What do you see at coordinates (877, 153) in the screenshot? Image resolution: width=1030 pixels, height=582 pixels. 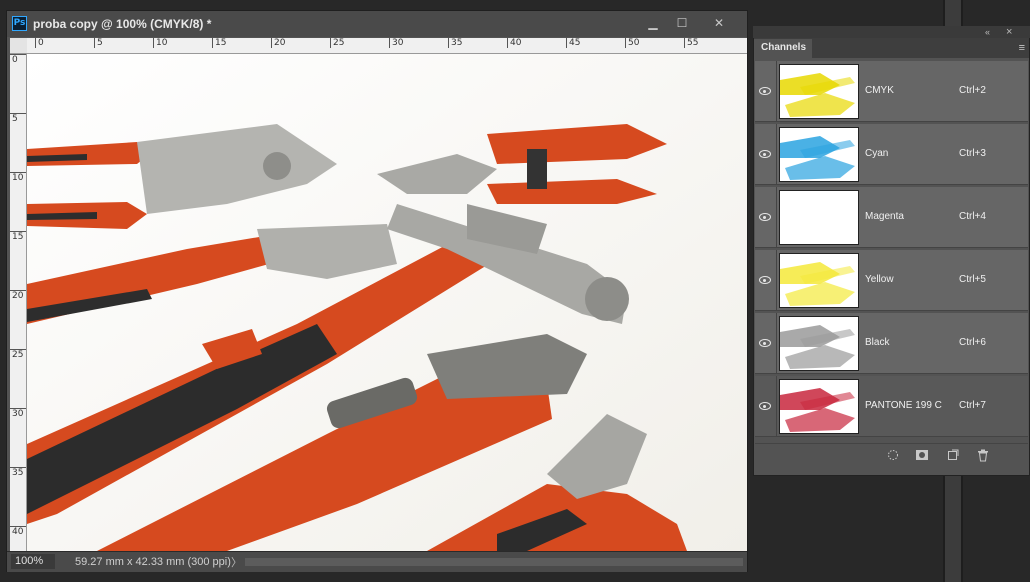 I see `channel-name: Cyan` at bounding box center [877, 153].